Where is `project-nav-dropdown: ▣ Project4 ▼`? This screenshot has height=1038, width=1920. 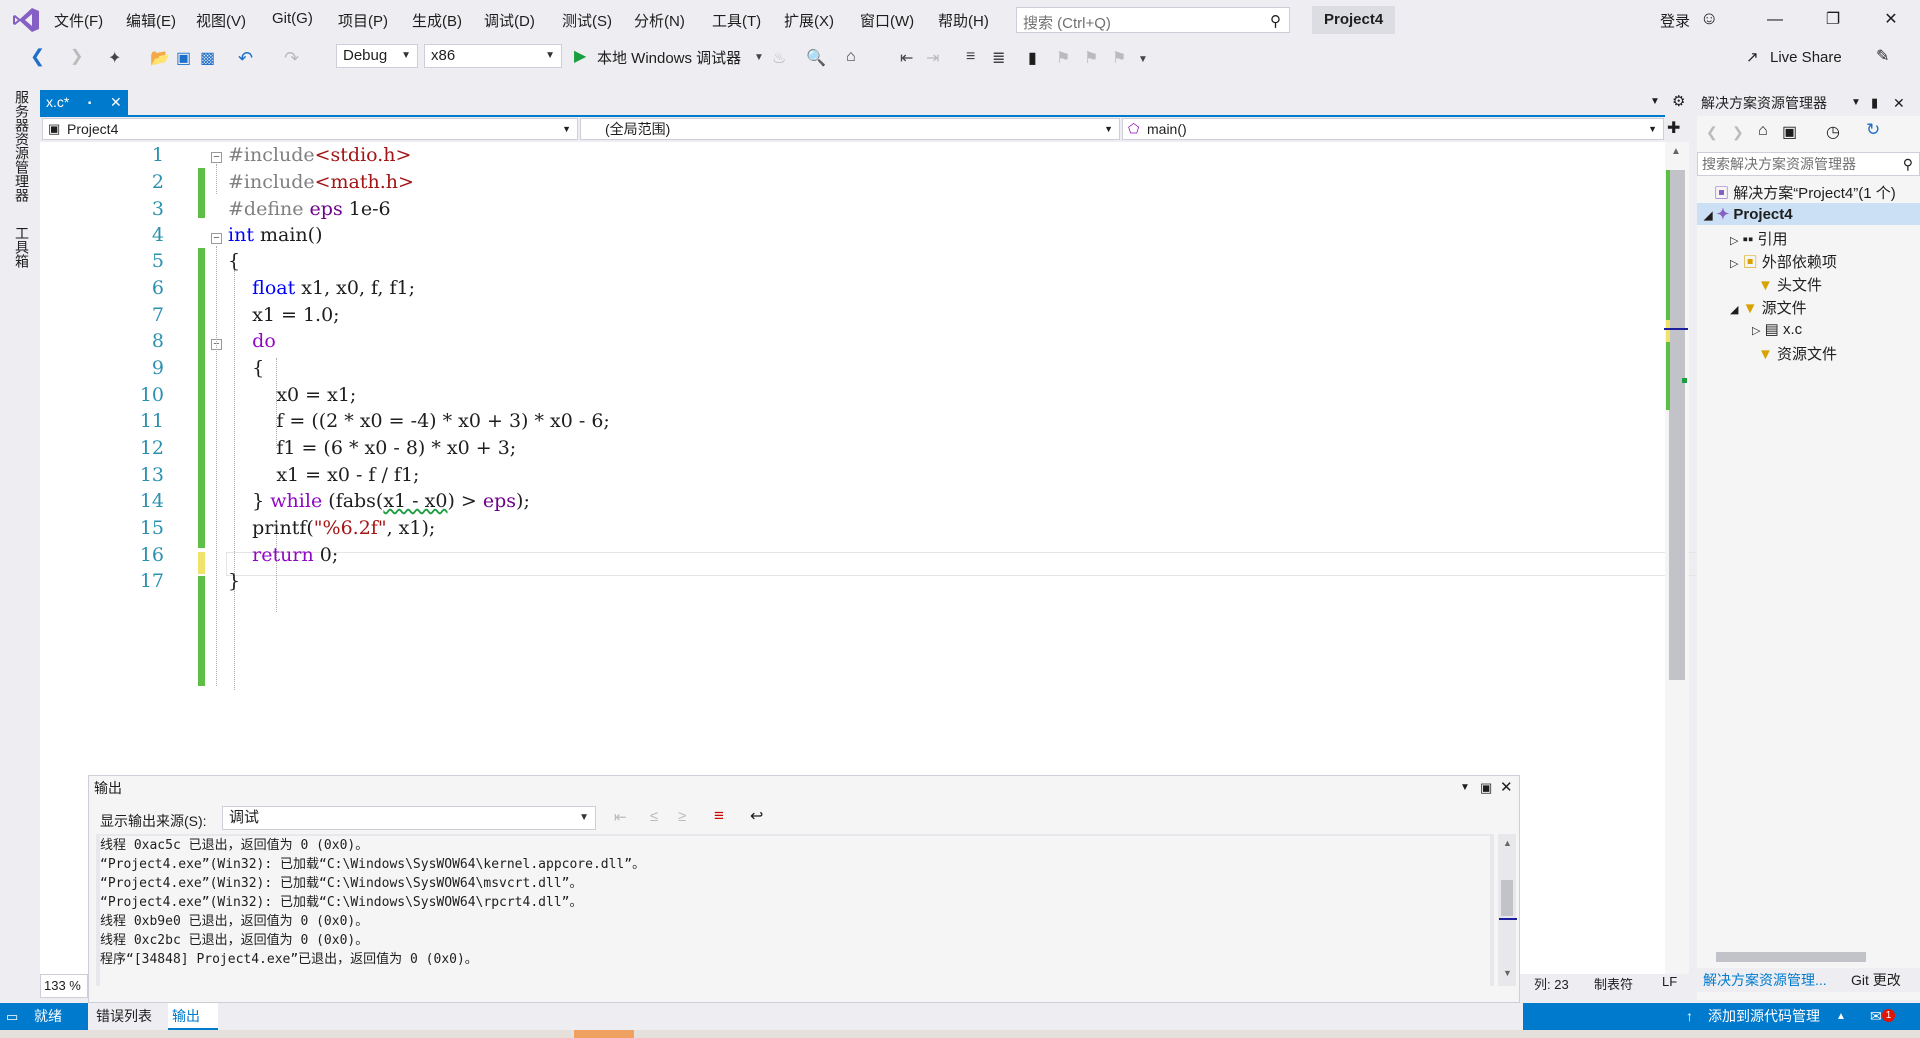 project-nav-dropdown: ▣ Project4 ▼ is located at coordinates (310, 129).